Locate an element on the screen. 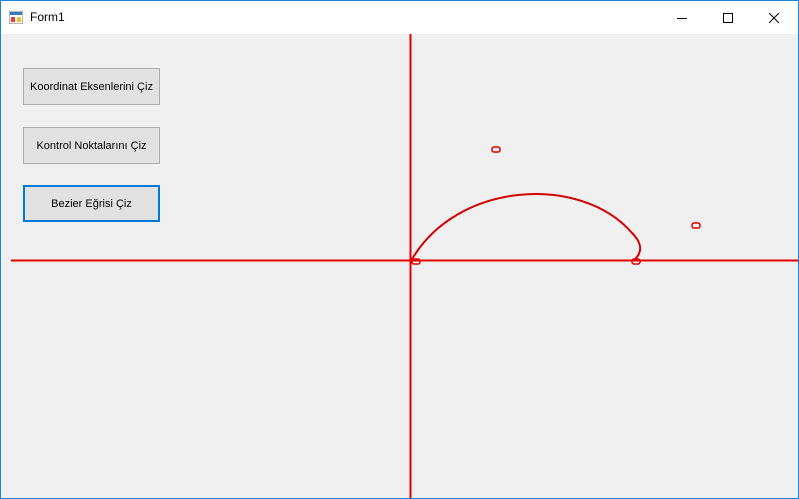  title-bar: Form1 is located at coordinates (399, 17).